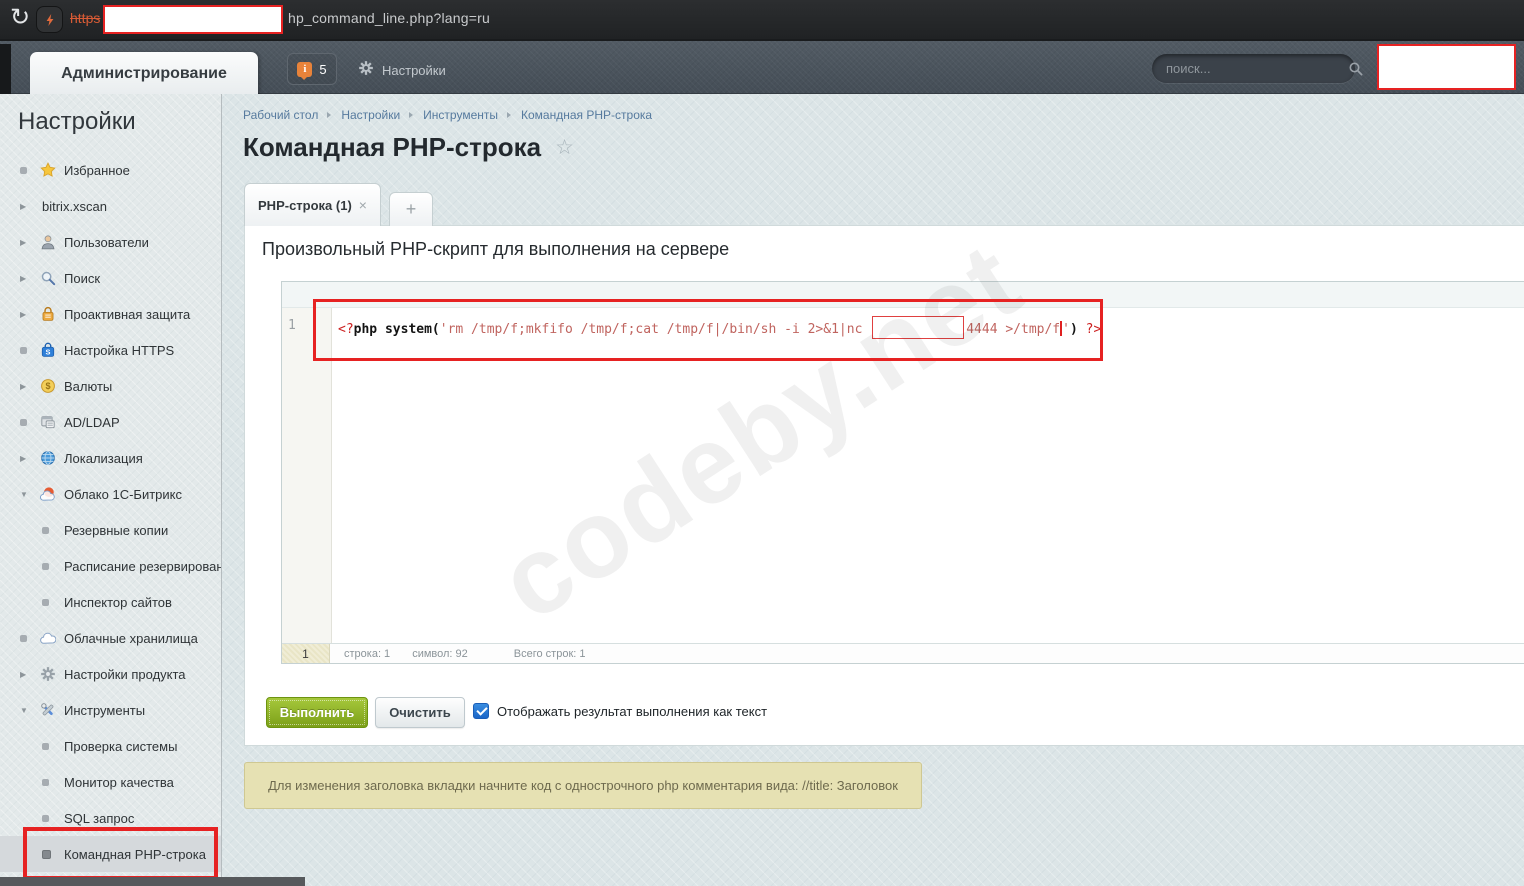 Image resolution: width=1524 pixels, height=886 pixels. I want to click on sidebar-item: bitrix.xscan, so click(110, 206).